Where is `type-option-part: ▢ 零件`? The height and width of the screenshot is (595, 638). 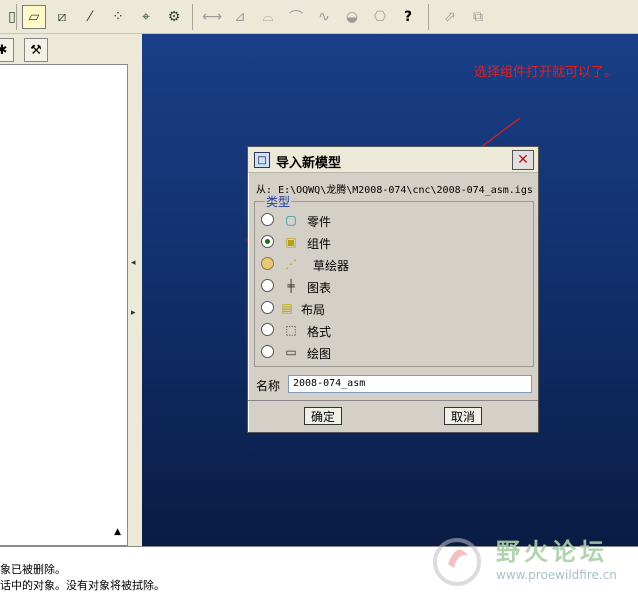
type-option-part: ▢ 零件 is located at coordinates (361, 220).